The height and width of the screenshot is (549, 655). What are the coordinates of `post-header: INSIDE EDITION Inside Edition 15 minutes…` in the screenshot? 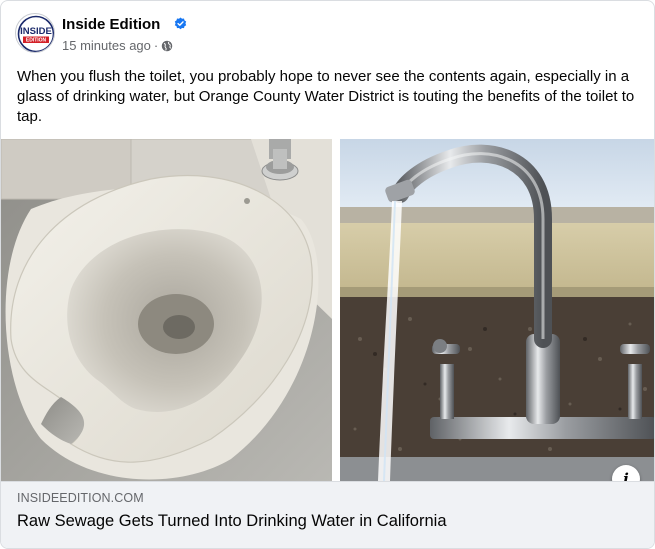 It's located at (325, 35).